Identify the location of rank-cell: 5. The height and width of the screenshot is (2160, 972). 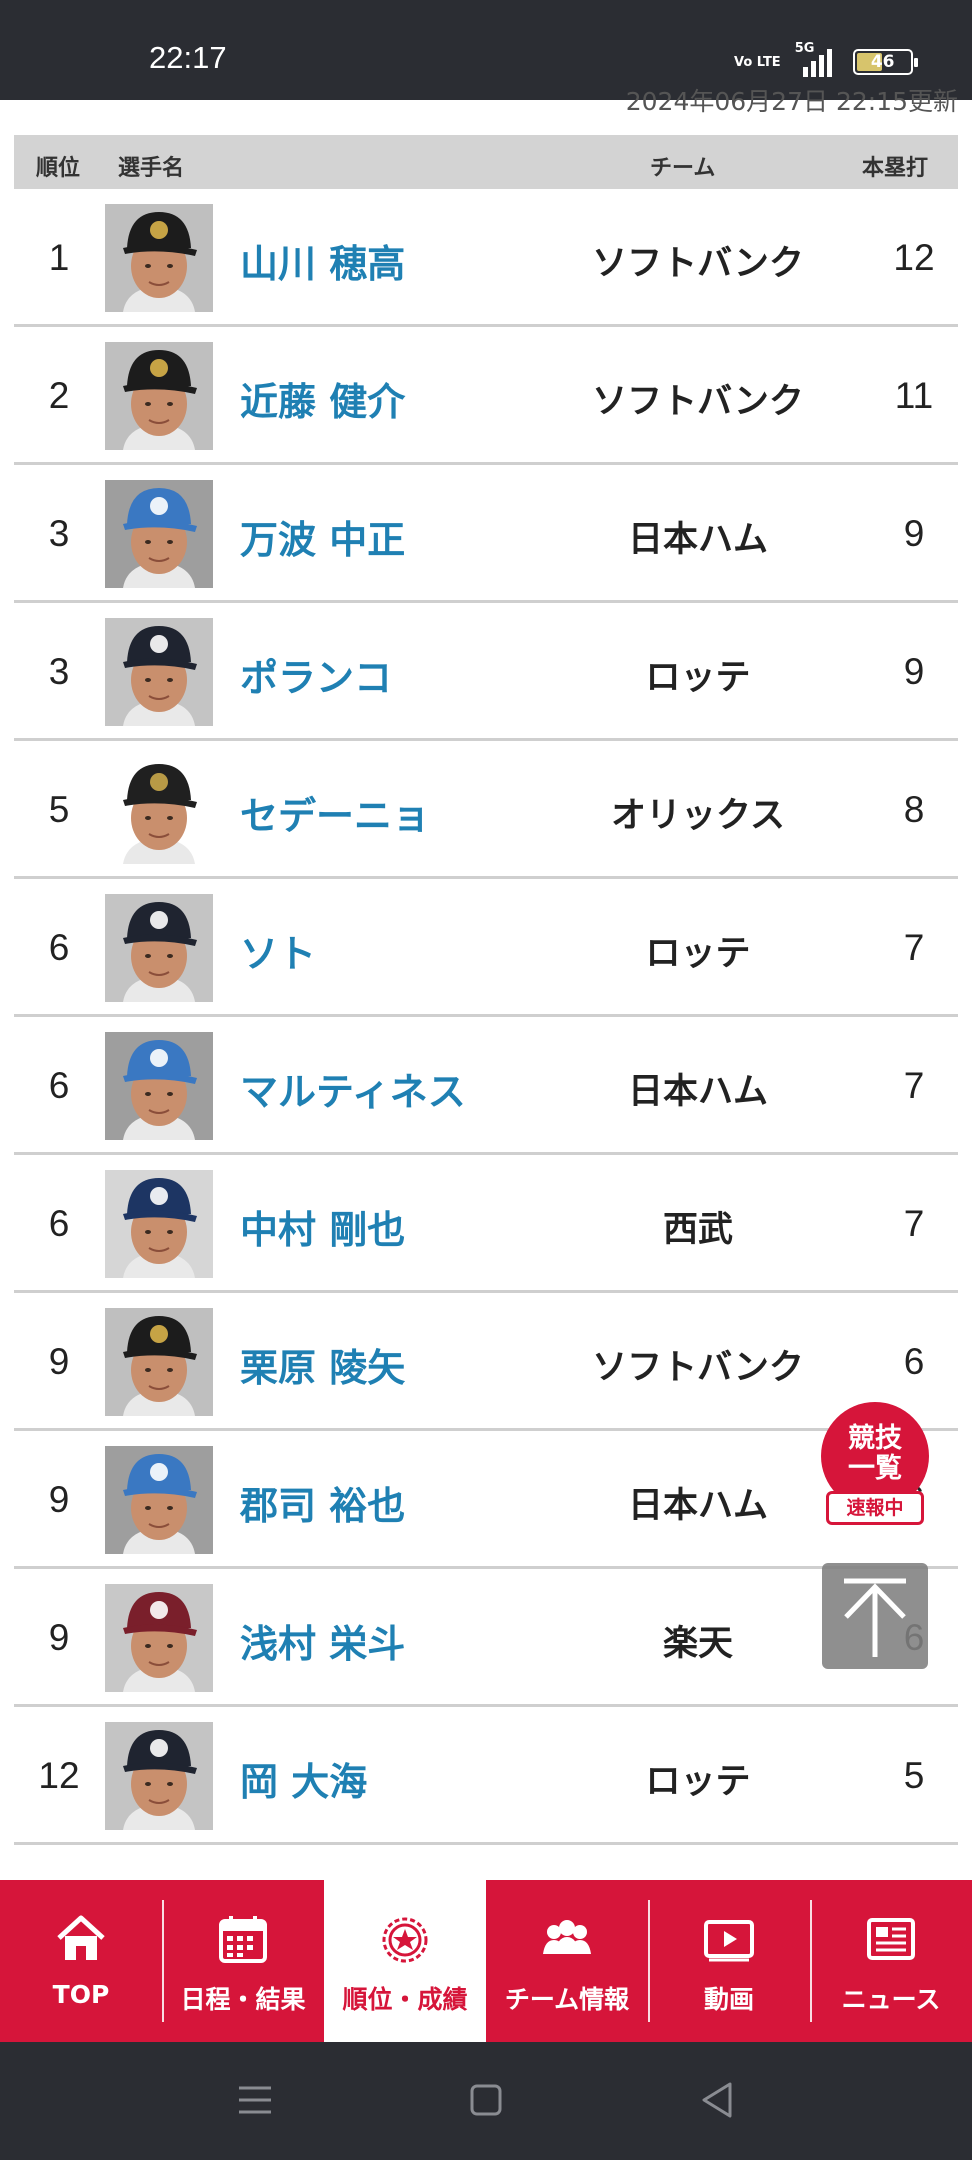
(59, 809).